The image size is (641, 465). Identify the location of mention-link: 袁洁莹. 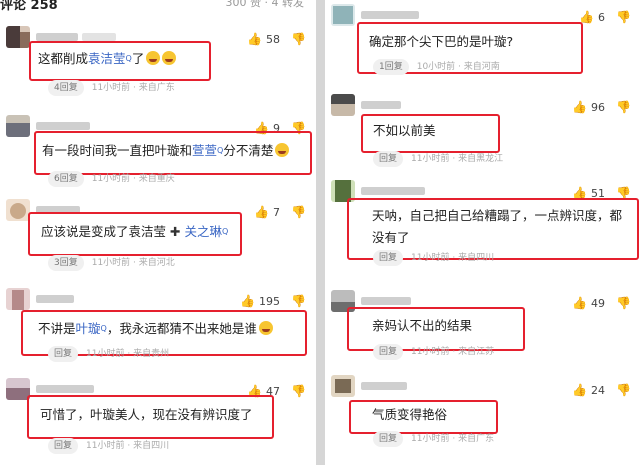
(107, 58).